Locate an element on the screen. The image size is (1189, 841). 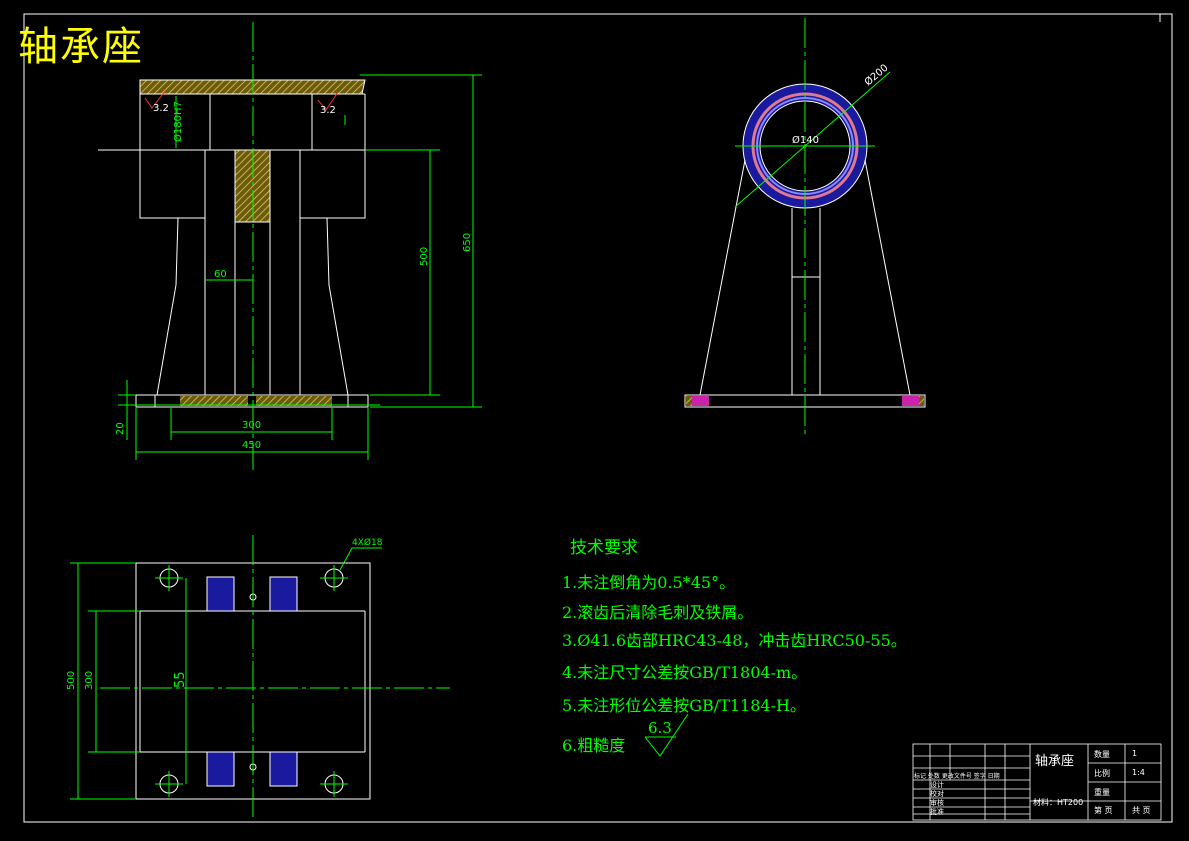
dim-inner-label: Ø140 is located at coordinates (805, 140).